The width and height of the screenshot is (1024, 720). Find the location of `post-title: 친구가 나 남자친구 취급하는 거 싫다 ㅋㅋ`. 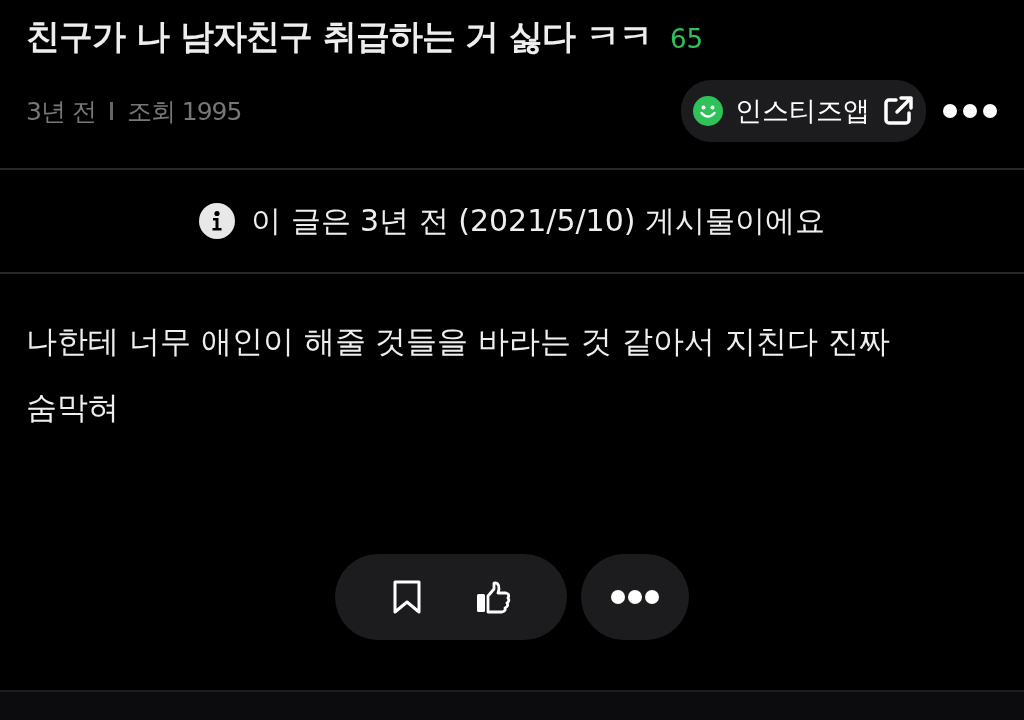

post-title: 친구가 나 남자친구 취급하는 거 싫다 ㅋㅋ is located at coordinates (339, 36).